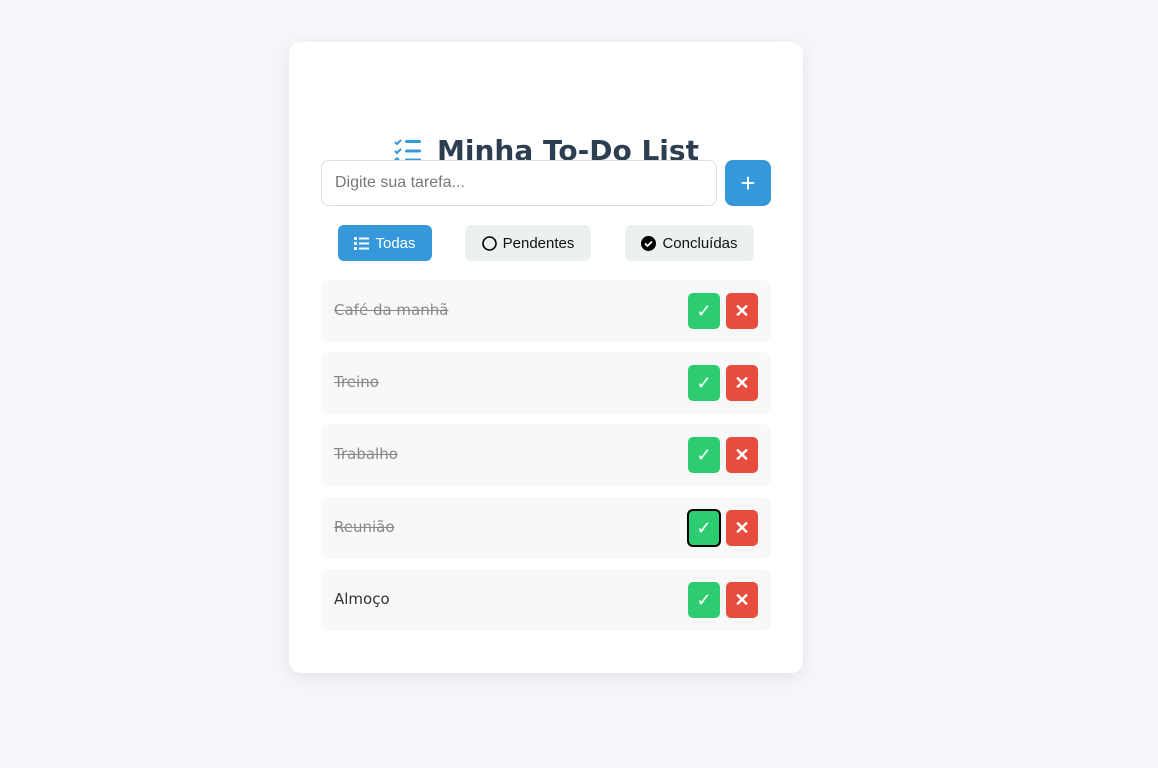 The width and height of the screenshot is (1158, 768). I want to click on circle-icon, so click(489, 243).